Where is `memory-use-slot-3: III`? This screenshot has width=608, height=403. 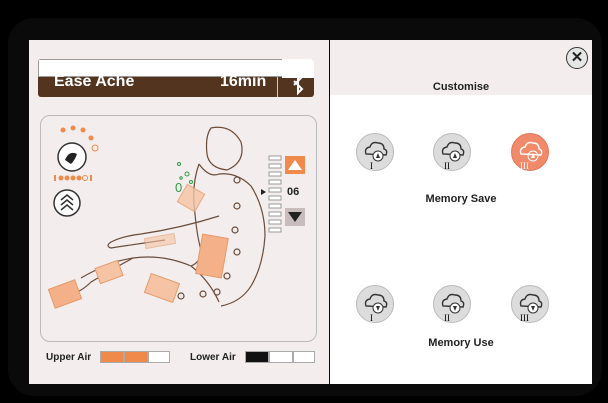 memory-use-slot-3: III is located at coordinates (530, 304).